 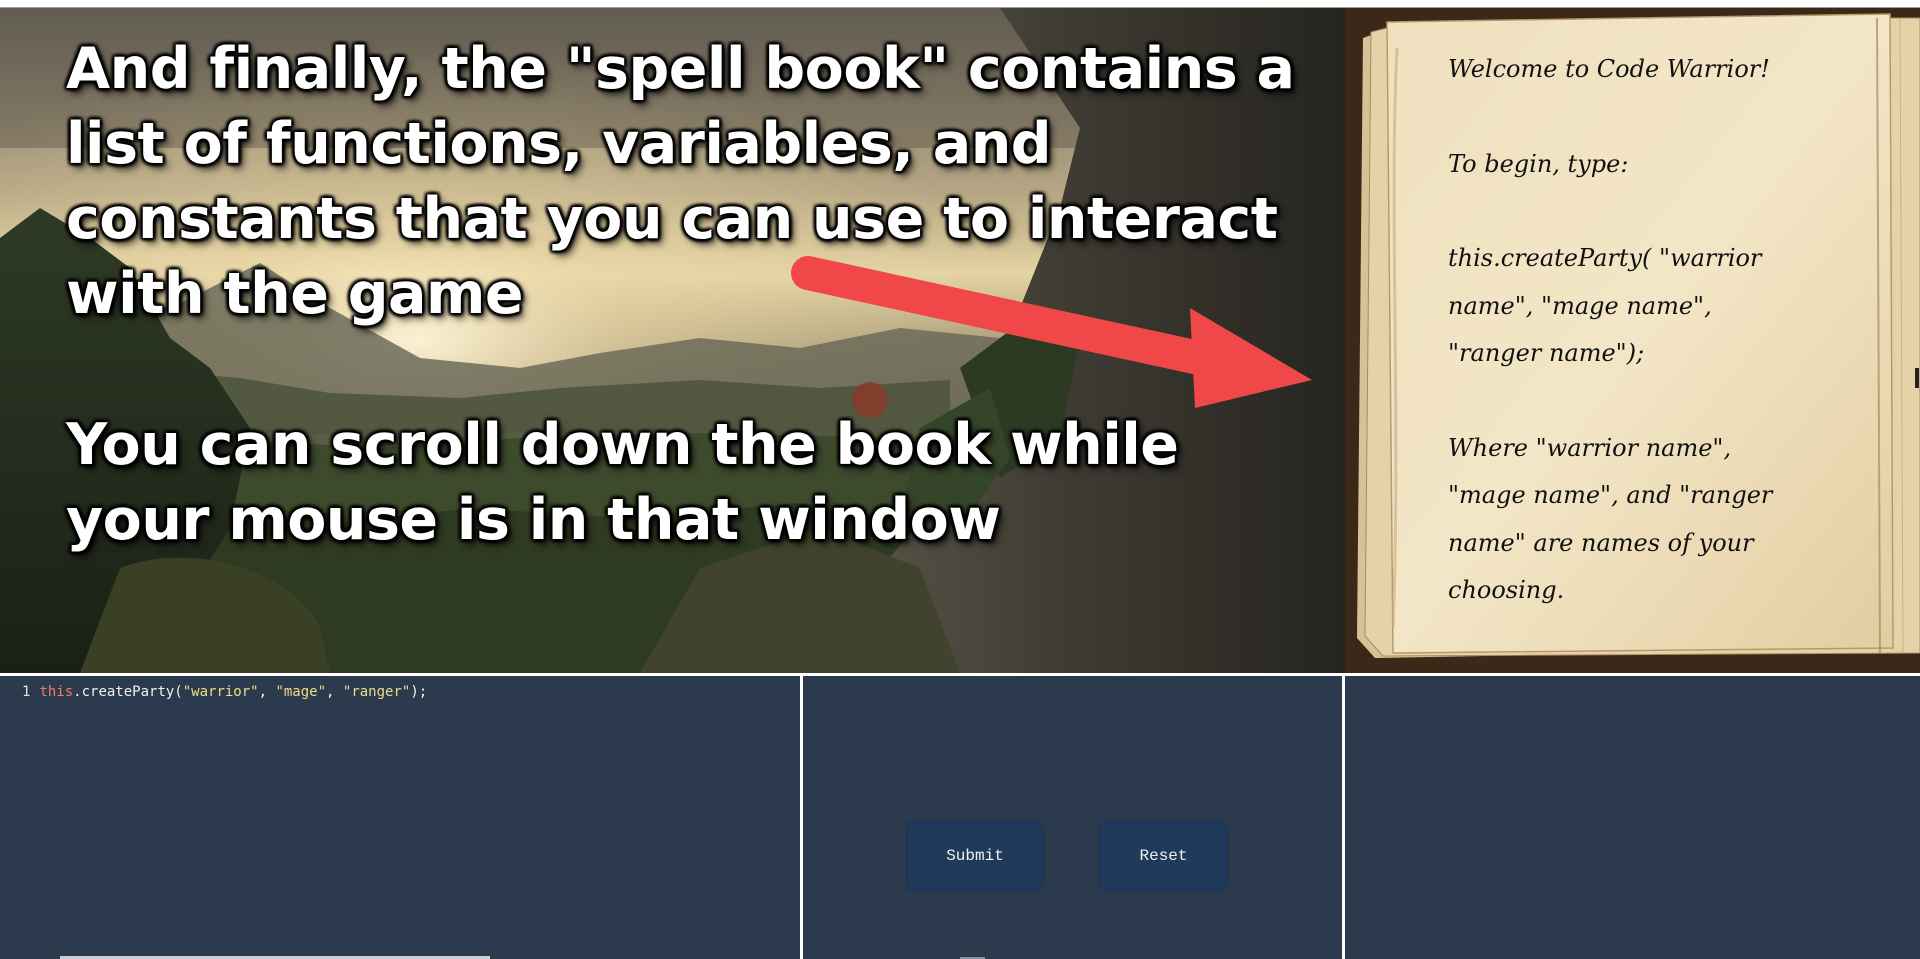 I want to click on output-panel, so click(x=1632, y=817).